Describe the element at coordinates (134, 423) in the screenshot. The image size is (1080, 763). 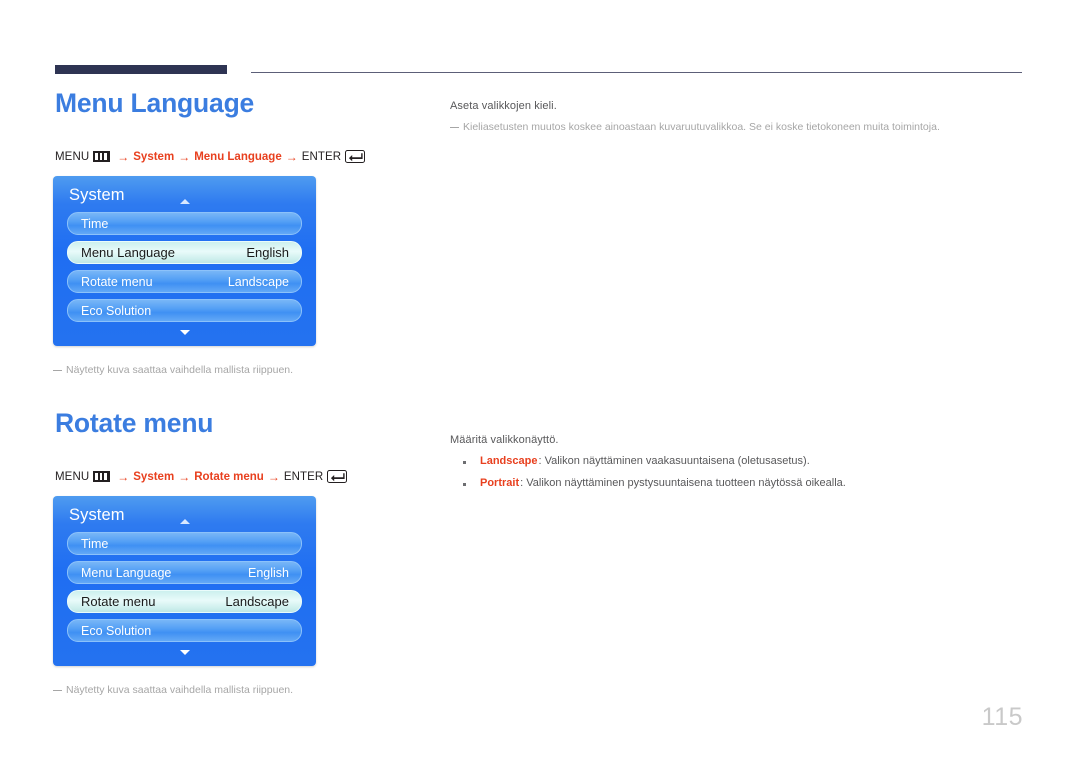
I see `page-title-rotate-menu: Rotate menu` at that location.